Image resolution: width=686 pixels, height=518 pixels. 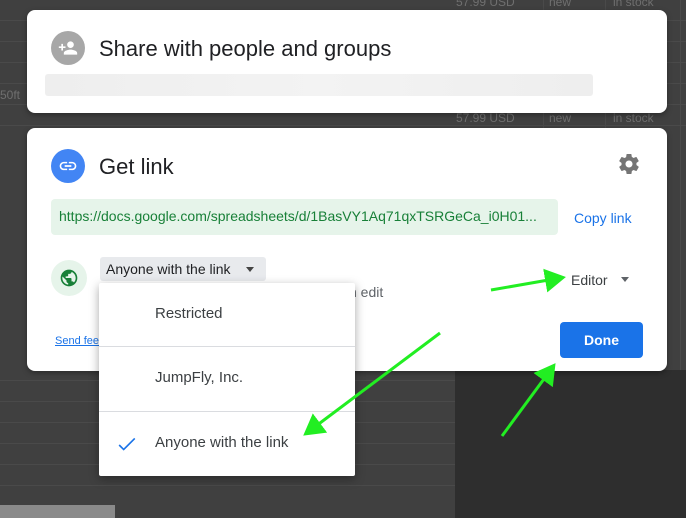 What do you see at coordinates (633, 118) in the screenshot?
I see `bg-stock-2: in stock` at bounding box center [633, 118].